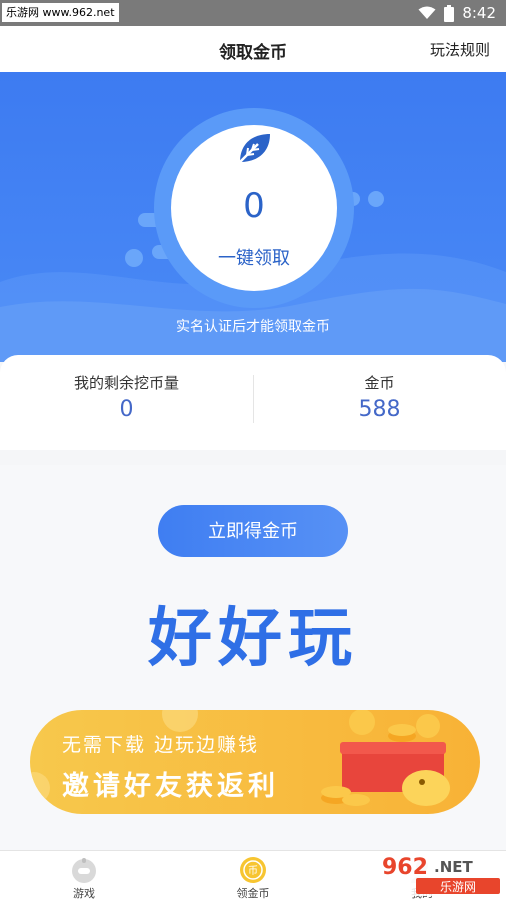  Describe the element at coordinates (161, 745) in the screenshot. I see `banner-subtitle: 无需下载 边玩边赚钱` at that location.